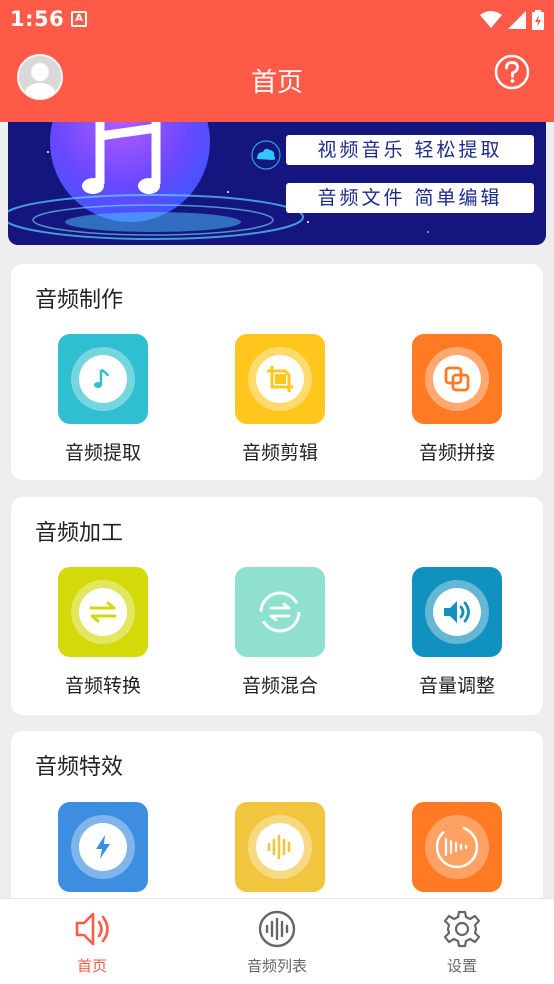  I want to click on speaker-icon, so click(92, 929).